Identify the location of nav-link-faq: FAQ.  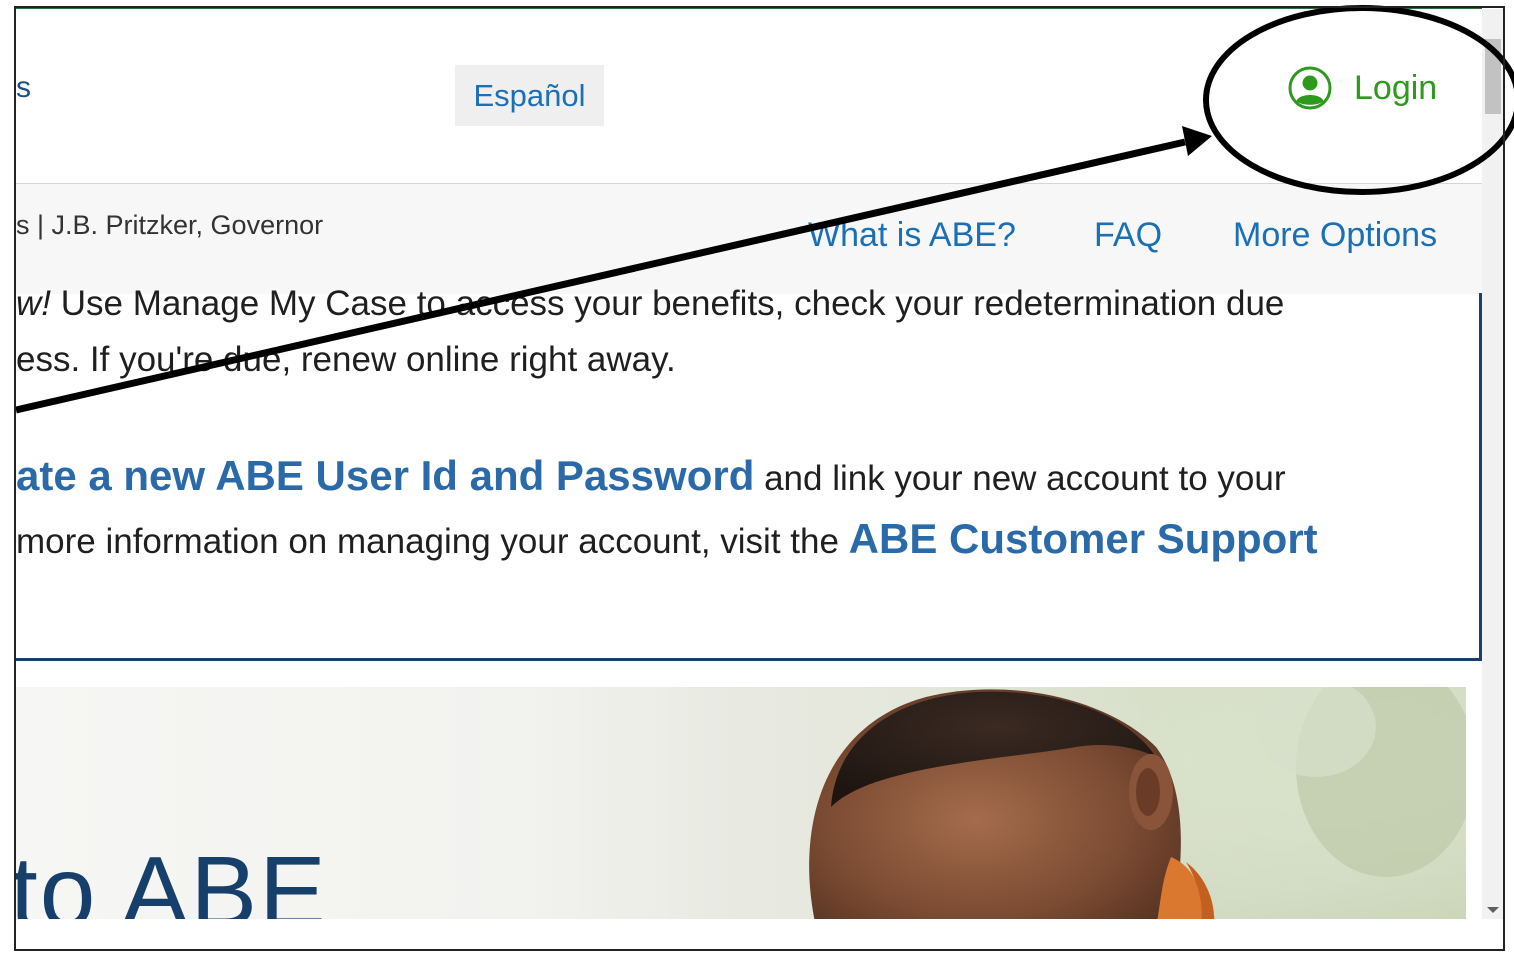
(1128, 235).